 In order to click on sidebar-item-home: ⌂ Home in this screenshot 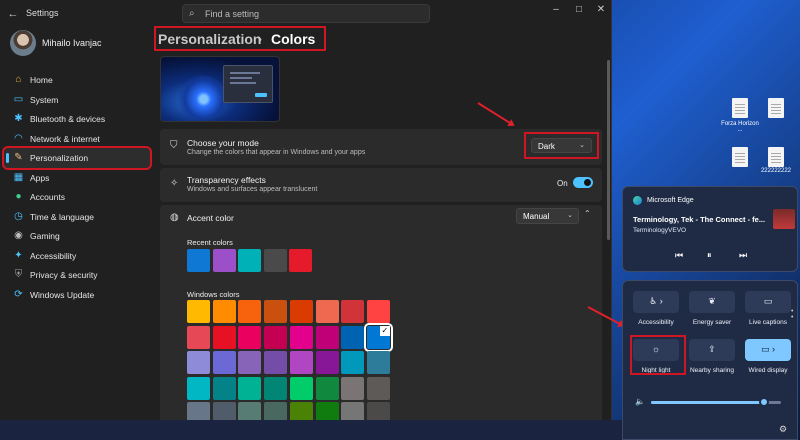, I will do `click(77, 80)`.